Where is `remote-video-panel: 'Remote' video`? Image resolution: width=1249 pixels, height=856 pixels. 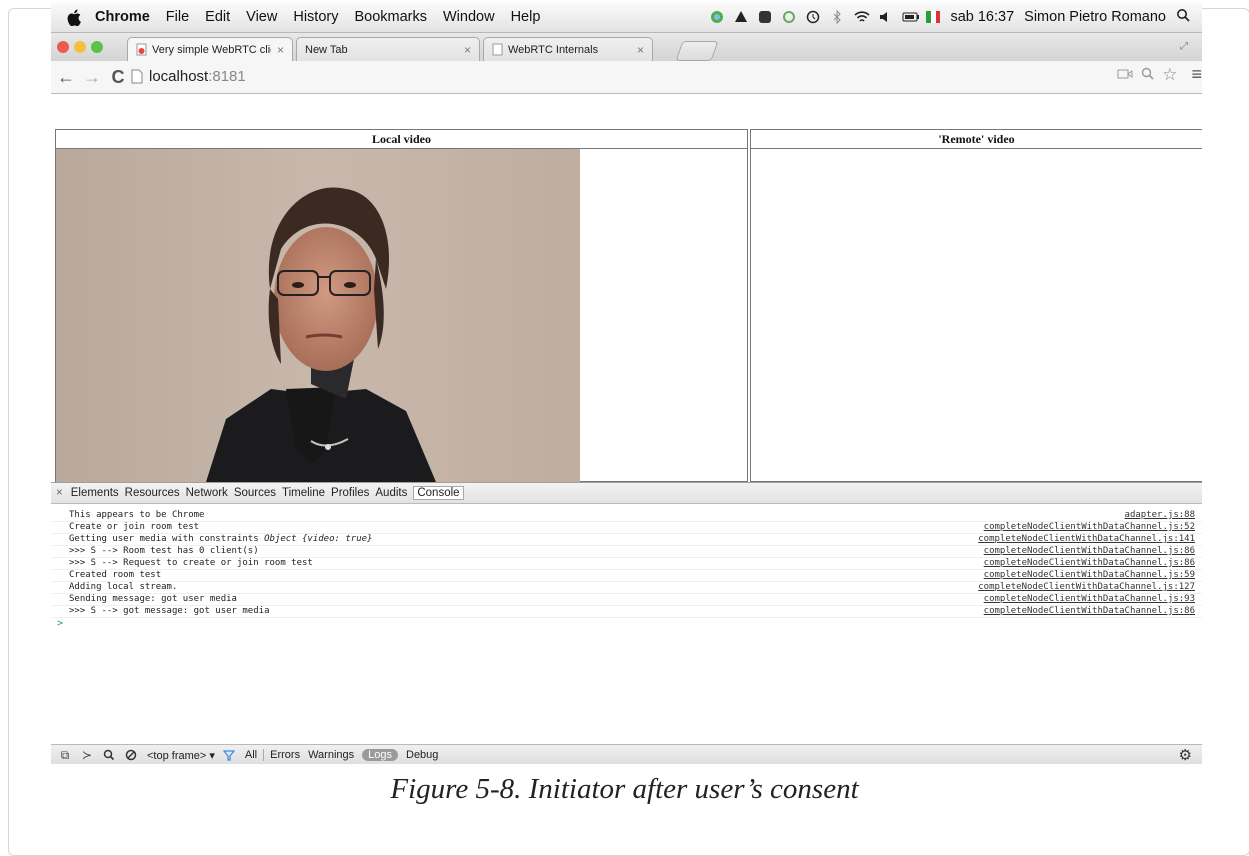
remote-video-panel: 'Remote' video is located at coordinates (976, 305).